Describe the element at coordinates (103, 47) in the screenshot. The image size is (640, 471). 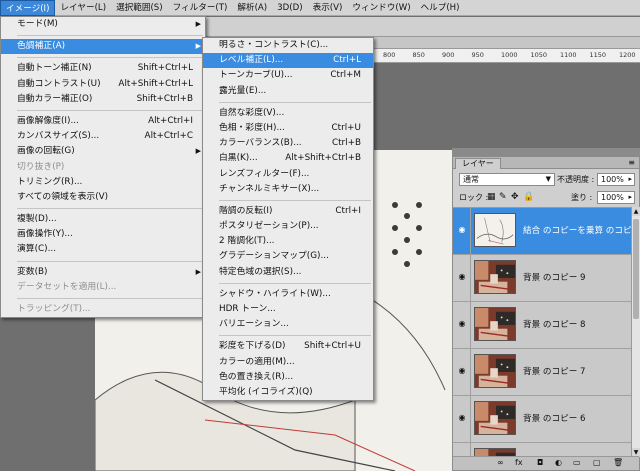
I see `image_menu-item-2: 色調補正(A) ▶` at that location.